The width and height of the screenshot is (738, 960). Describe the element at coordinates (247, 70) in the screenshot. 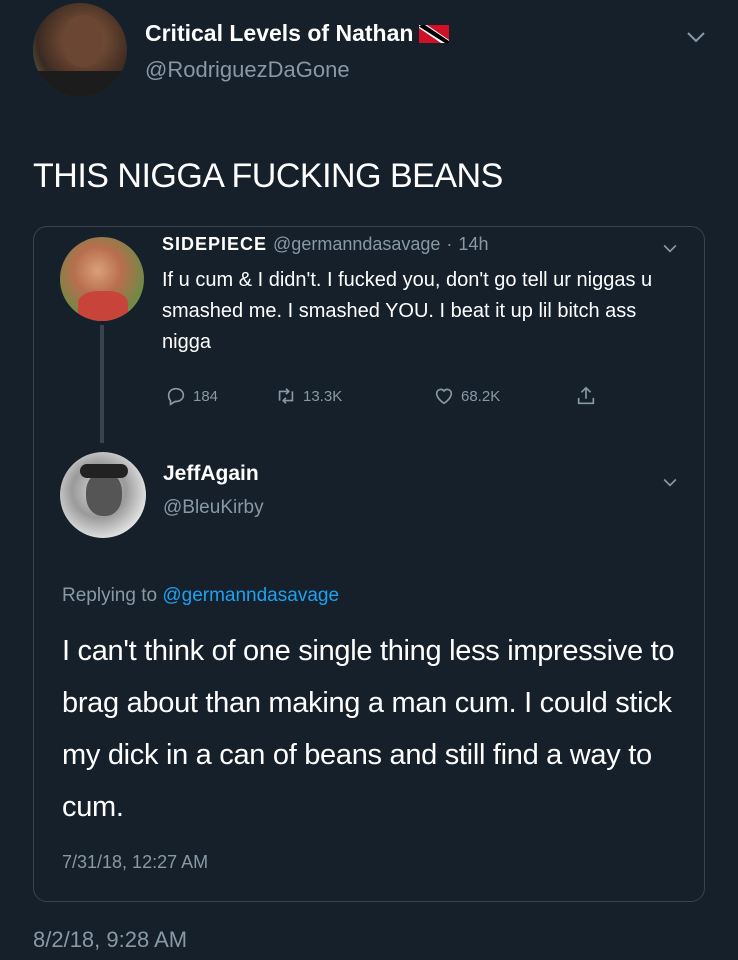

I see `author-handle: @RodriguezDaGone` at that location.